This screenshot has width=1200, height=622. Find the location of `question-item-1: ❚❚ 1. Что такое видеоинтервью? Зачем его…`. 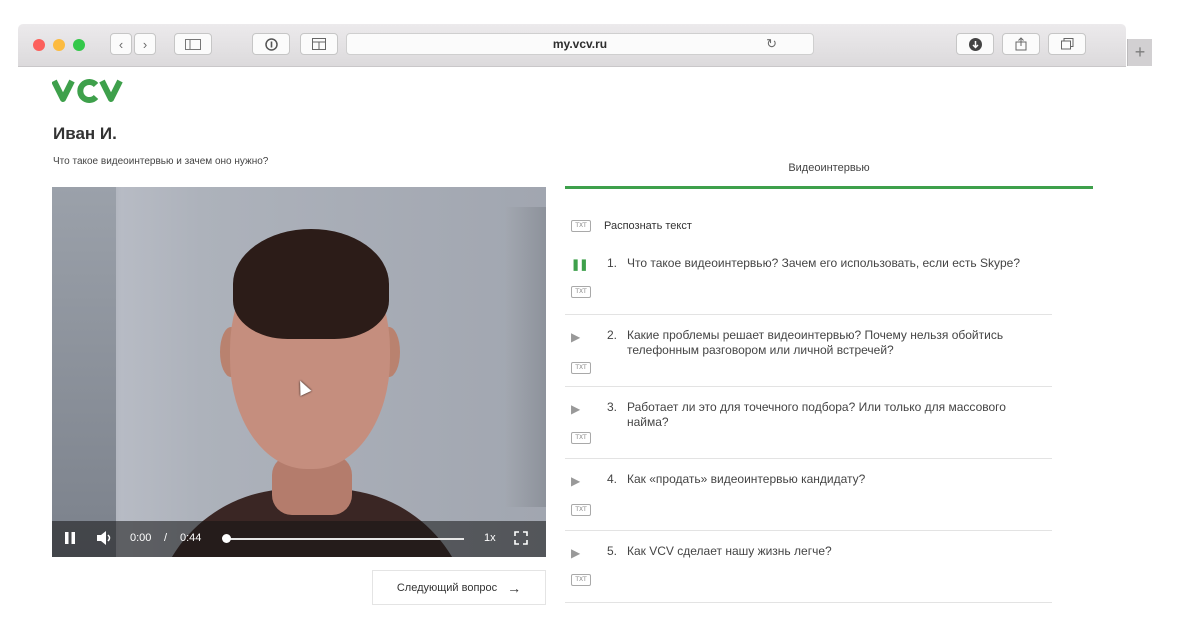

question-item-1: ❚❚ 1. Что такое видеоинтервью? Зачем его… is located at coordinates (808, 281).